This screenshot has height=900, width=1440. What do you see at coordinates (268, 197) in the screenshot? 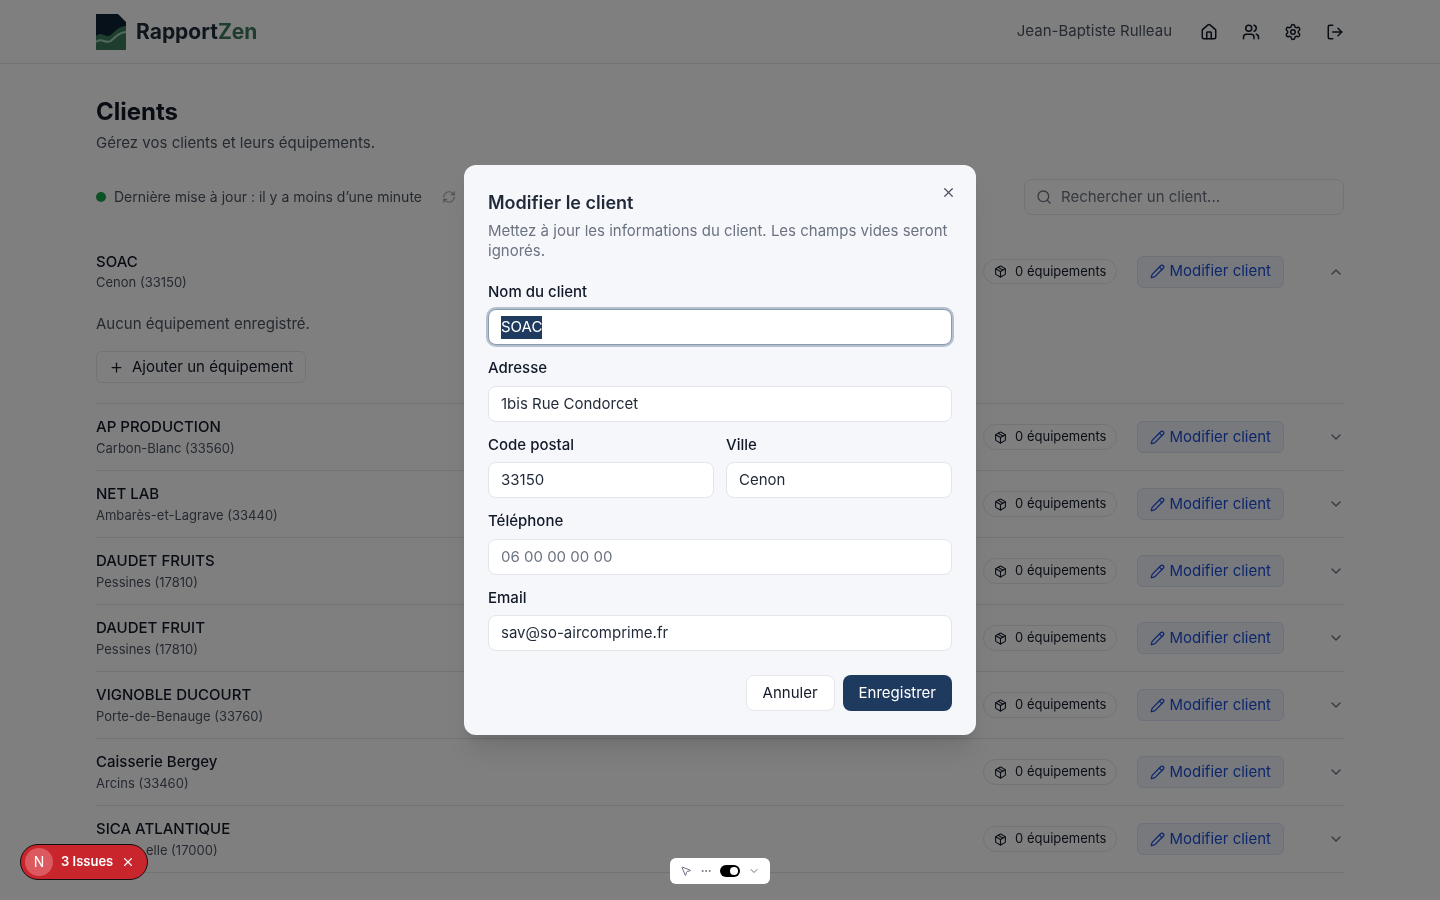
I see `status-text: Dernière mise à jour : il y a moins d’une minute` at bounding box center [268, 197].